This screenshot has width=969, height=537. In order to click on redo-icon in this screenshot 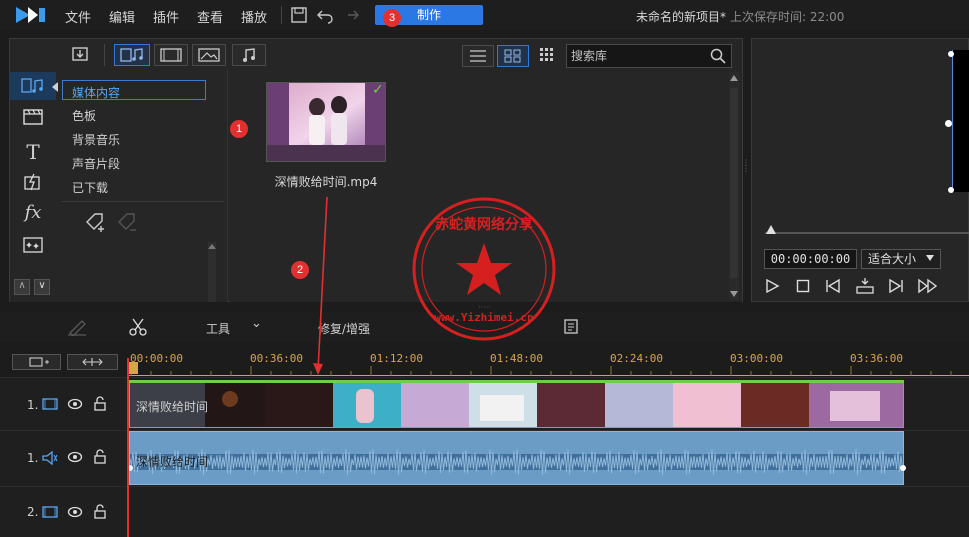, I will do `click(351, 15)`.